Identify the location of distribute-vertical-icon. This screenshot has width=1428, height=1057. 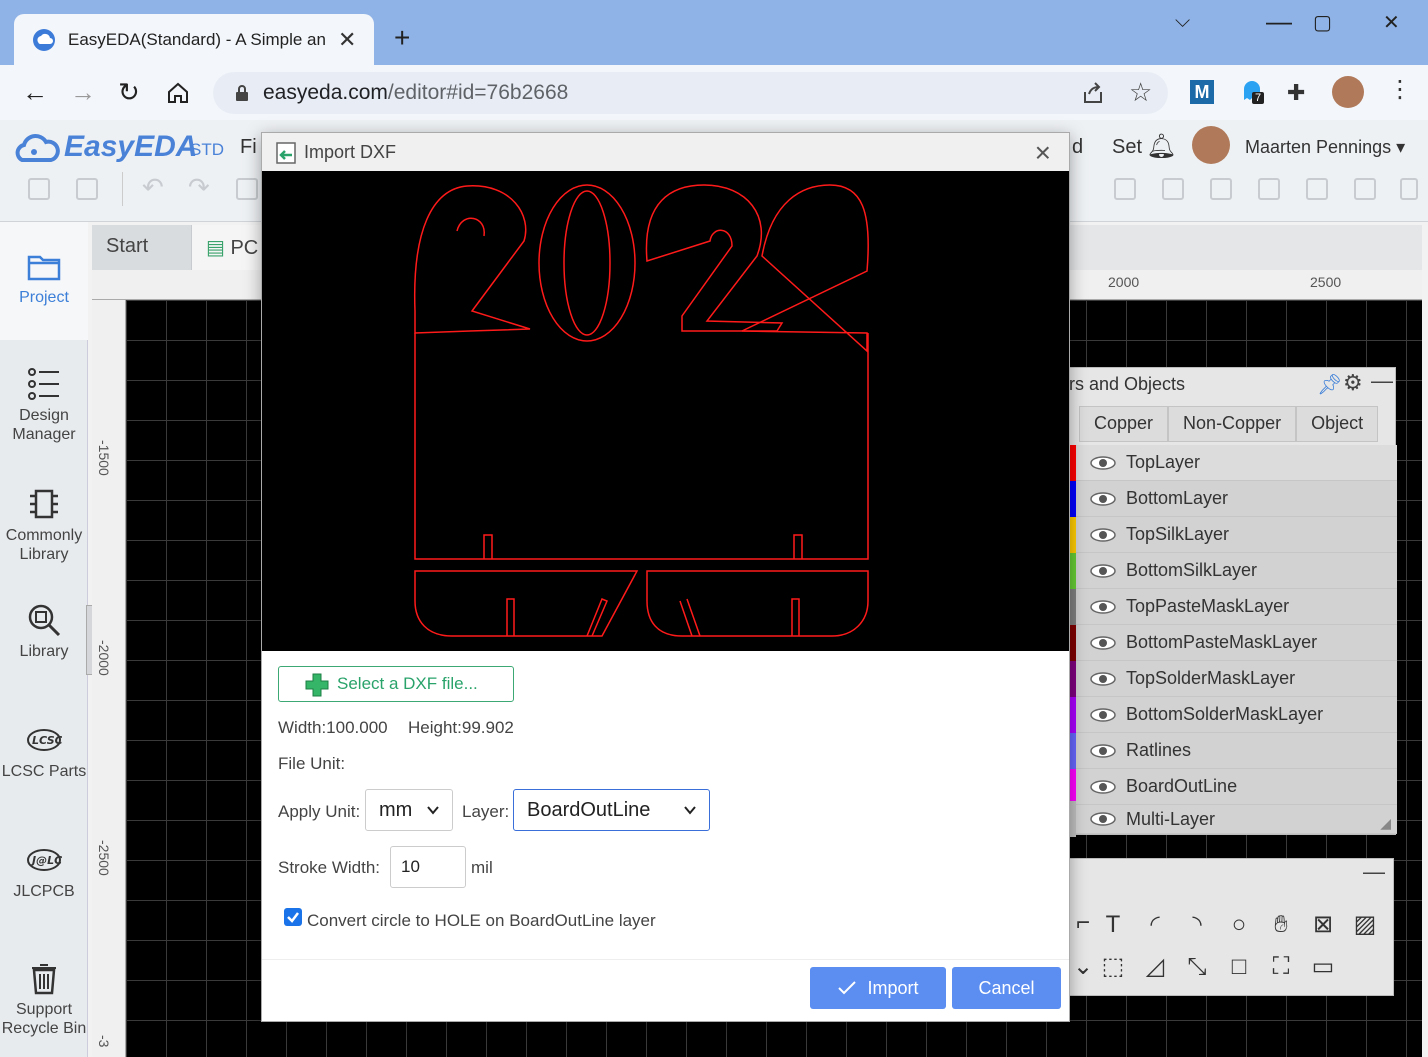
(1409, 189).